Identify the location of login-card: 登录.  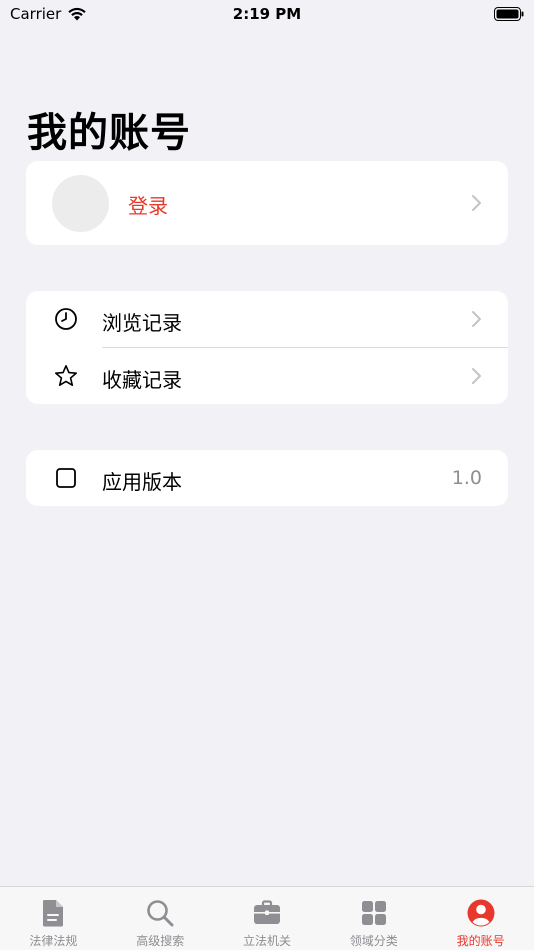
(267, 203).